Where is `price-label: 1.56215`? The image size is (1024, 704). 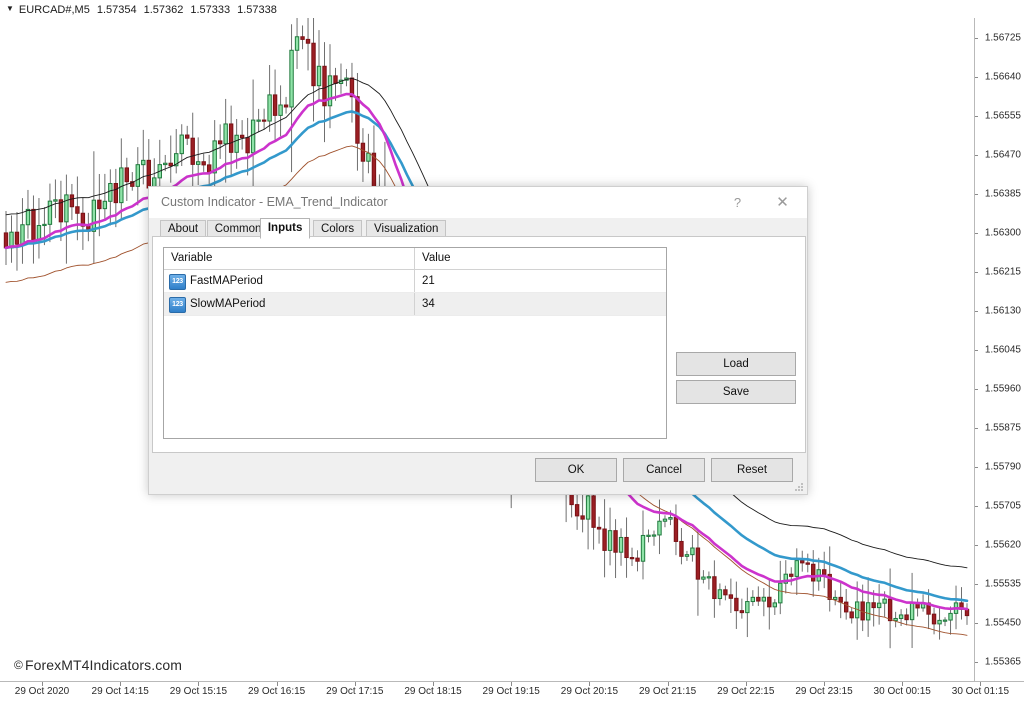 price-label: 1.56215 is located at coordinates (1002, 272).